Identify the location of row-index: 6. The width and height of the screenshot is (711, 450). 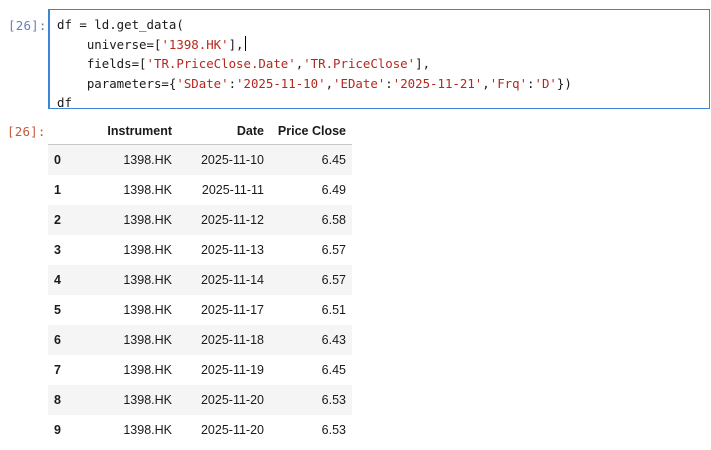
(67, 340).